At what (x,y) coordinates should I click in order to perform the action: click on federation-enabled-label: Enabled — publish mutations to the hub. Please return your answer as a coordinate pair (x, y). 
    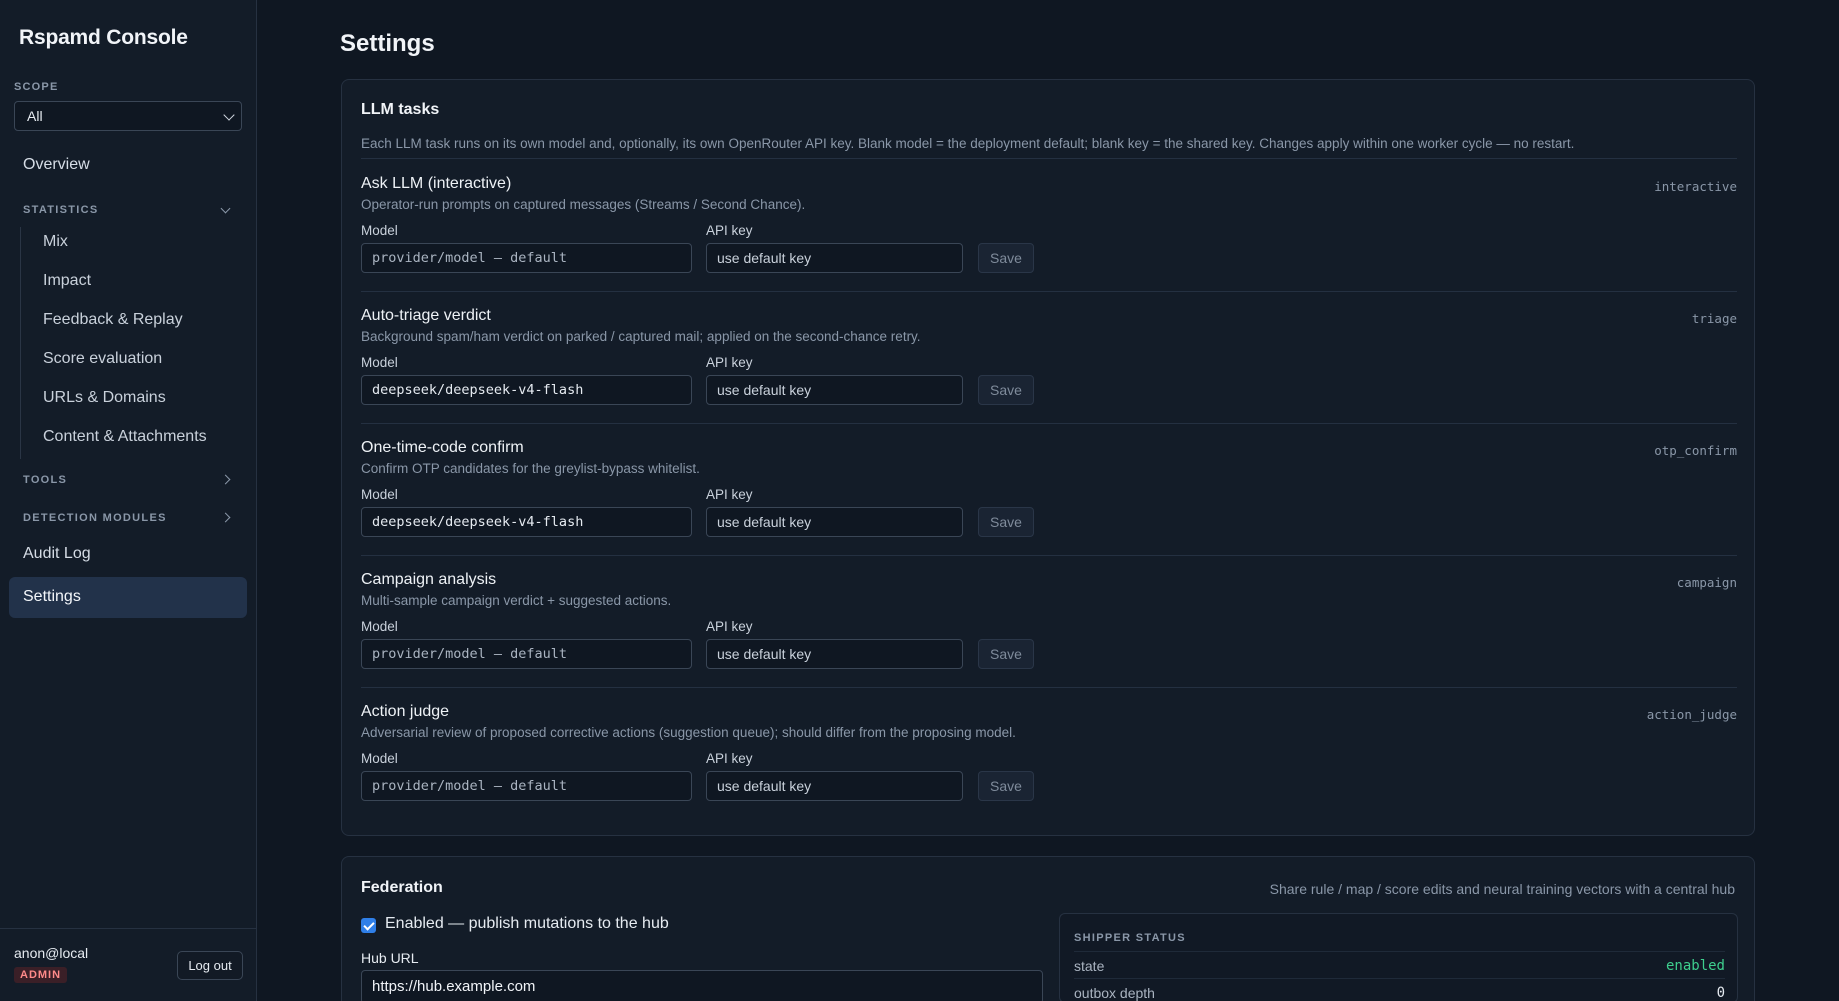
    Looking at the image, I should click on (527, 924).